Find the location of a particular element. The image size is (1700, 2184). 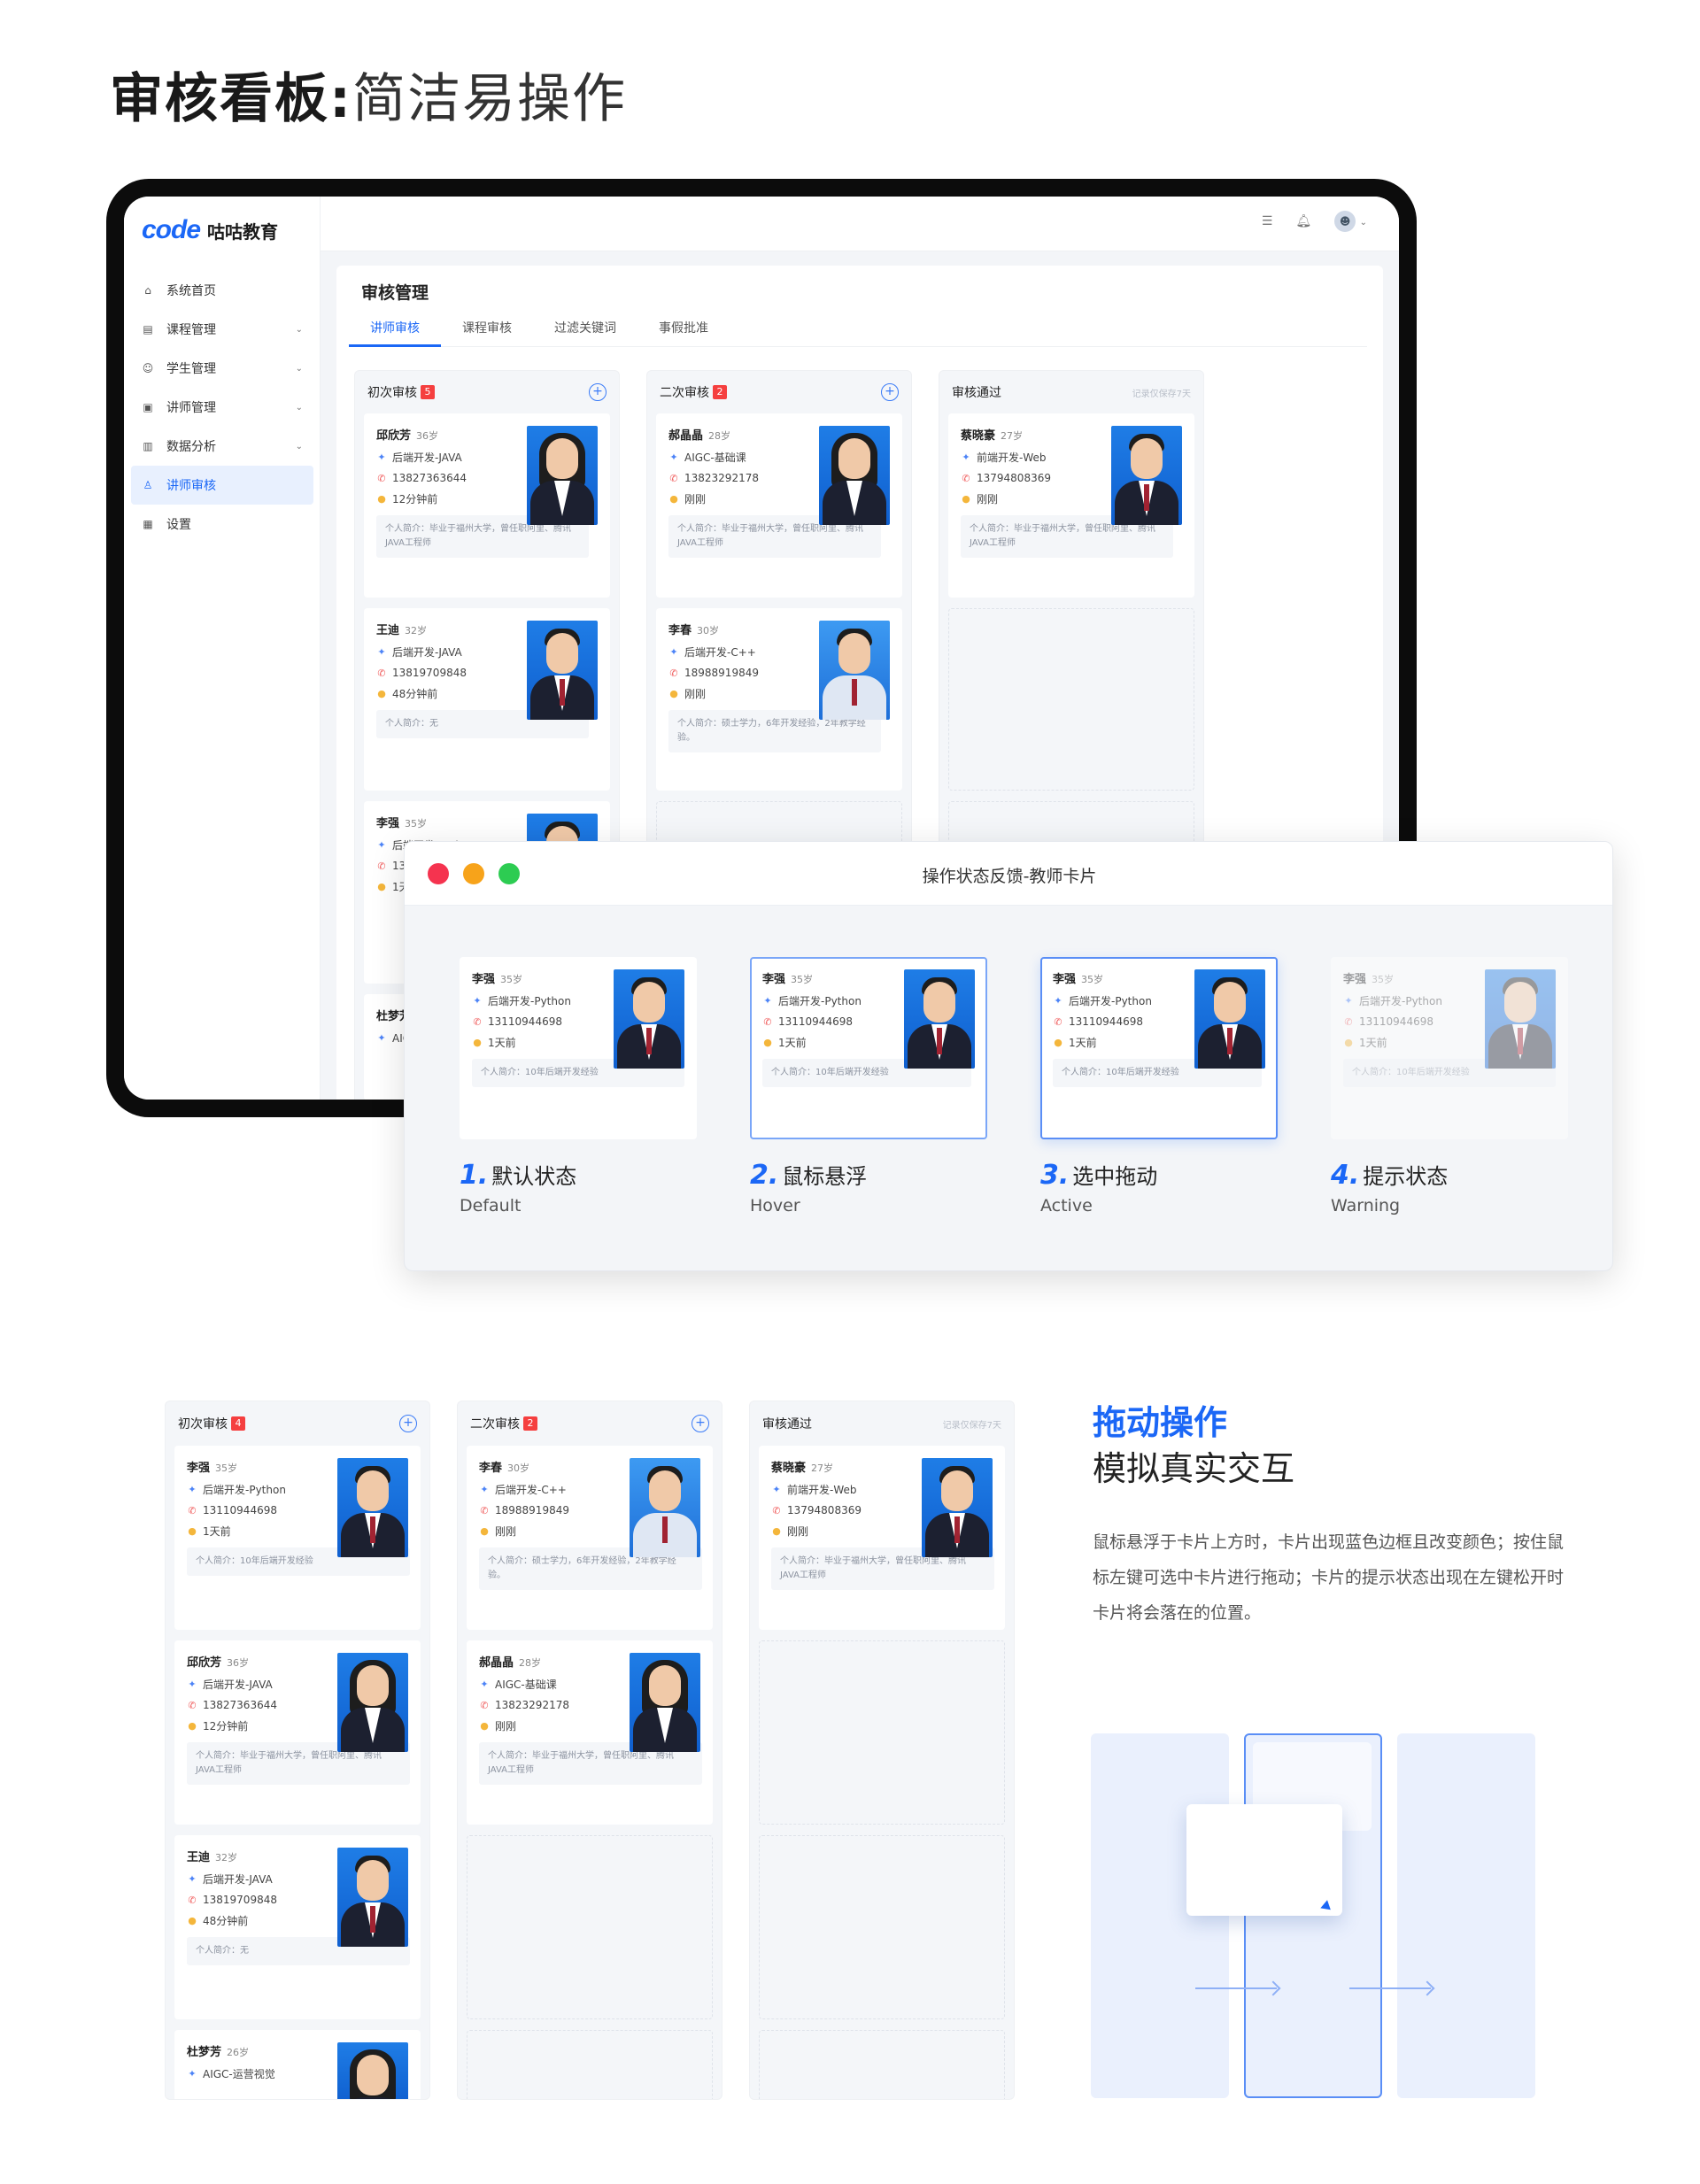

sidebar-item-courses: ▤ 课程管理 ⌄ is located at coordinates (222, 329).